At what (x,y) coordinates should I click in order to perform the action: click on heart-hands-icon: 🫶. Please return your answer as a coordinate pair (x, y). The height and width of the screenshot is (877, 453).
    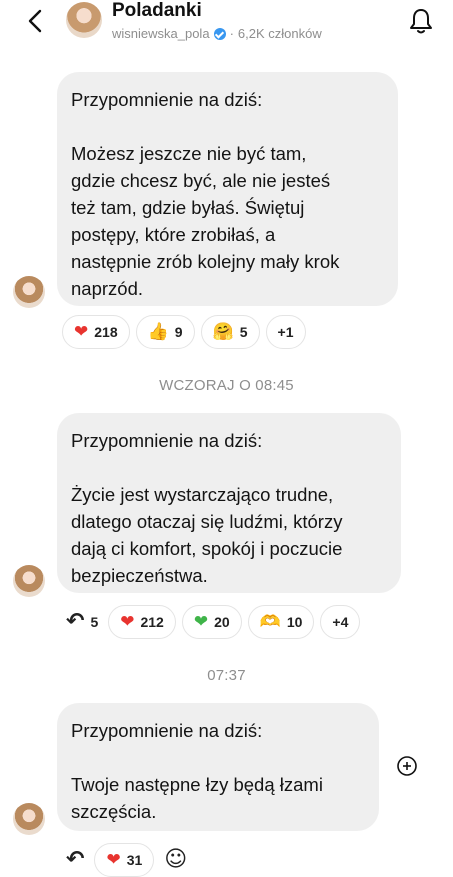
    Looking at the image, I should click on (270, 621).